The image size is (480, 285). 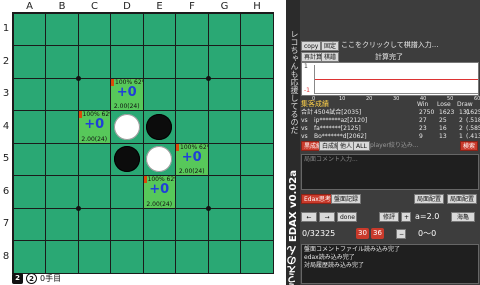 I want to click on progress-button: 局面配置, so click(x=462, y=199).